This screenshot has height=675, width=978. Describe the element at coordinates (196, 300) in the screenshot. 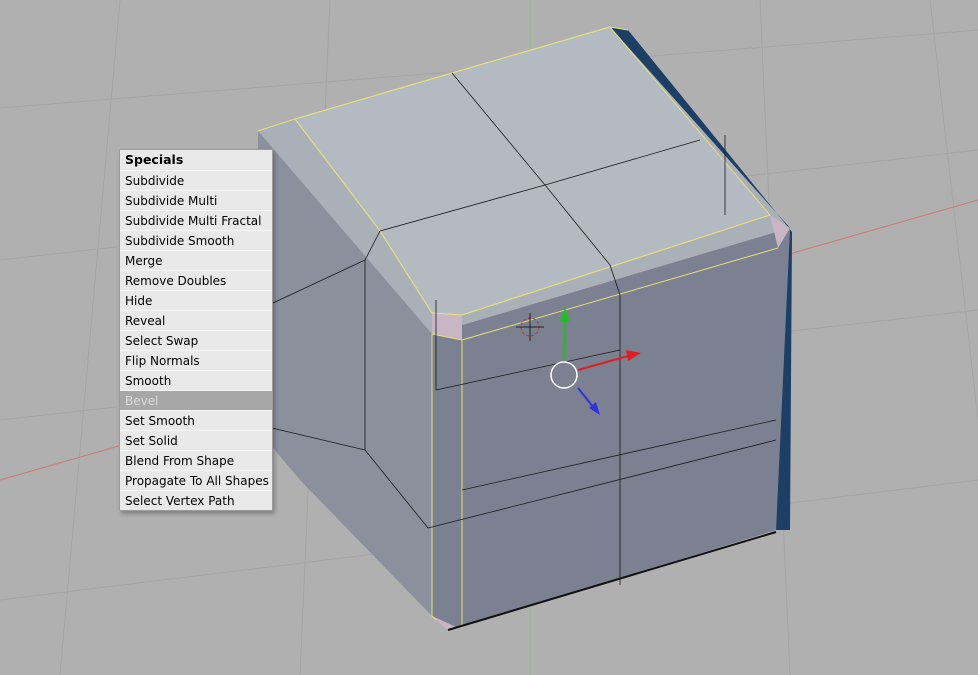

I see `menu-item-hide: Hide` at that location.